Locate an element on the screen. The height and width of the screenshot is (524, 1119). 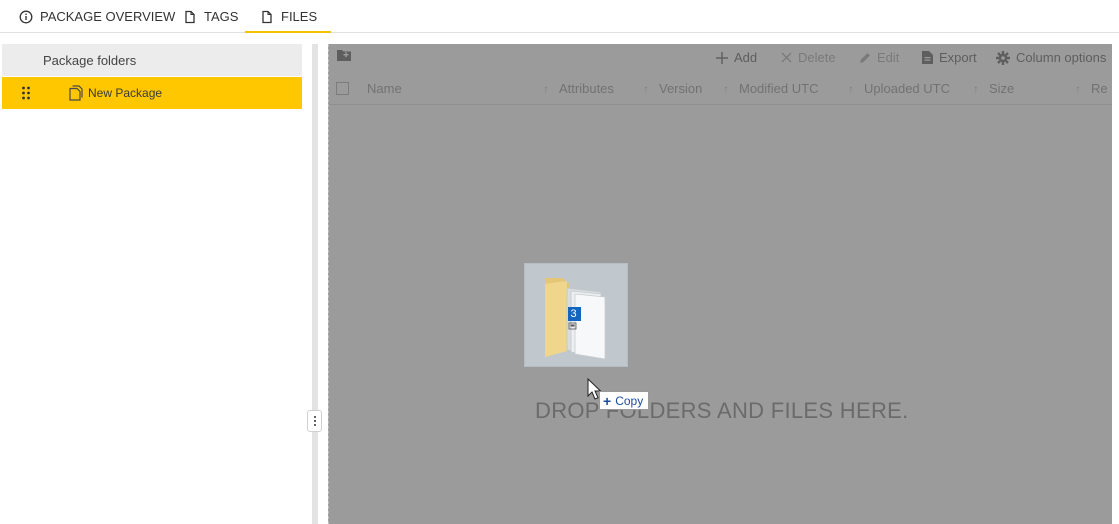
export-button: Export is located at coordinates (949, 57).